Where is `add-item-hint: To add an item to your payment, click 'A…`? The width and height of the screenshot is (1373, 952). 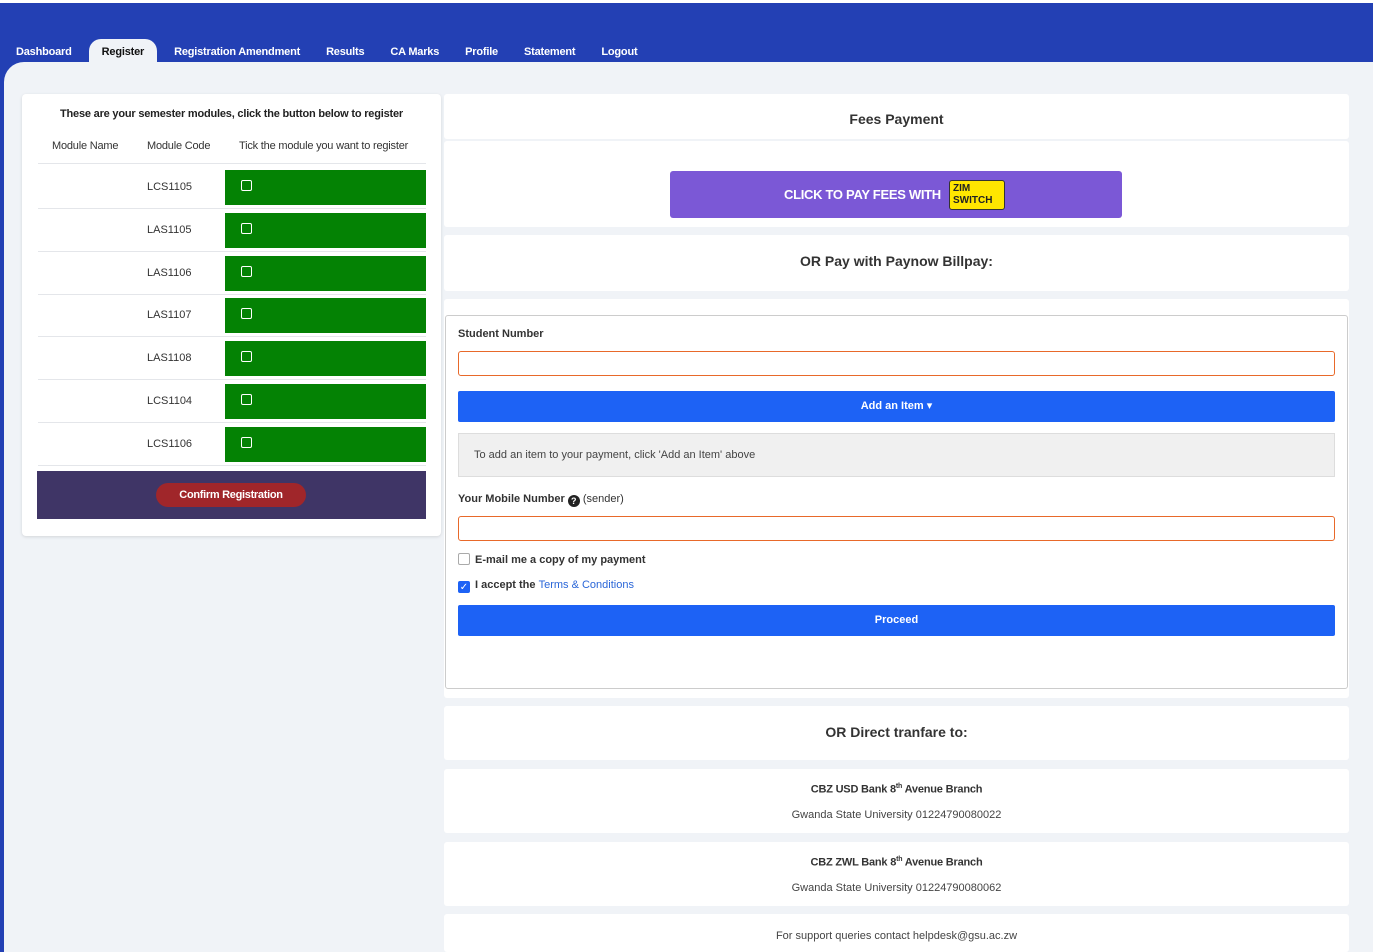 add-item-hint: To add an item to your payment, click 'A… is located at coordinates (896, 455).